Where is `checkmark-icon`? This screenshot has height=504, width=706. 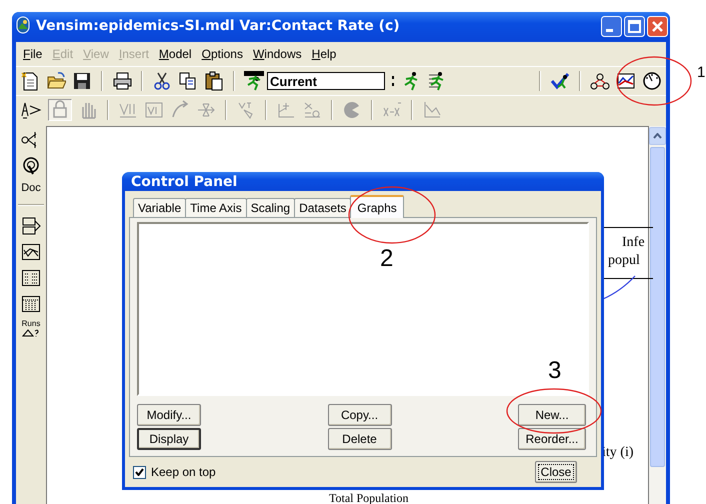 checkmark-icon is located at coordinates (139, 472).